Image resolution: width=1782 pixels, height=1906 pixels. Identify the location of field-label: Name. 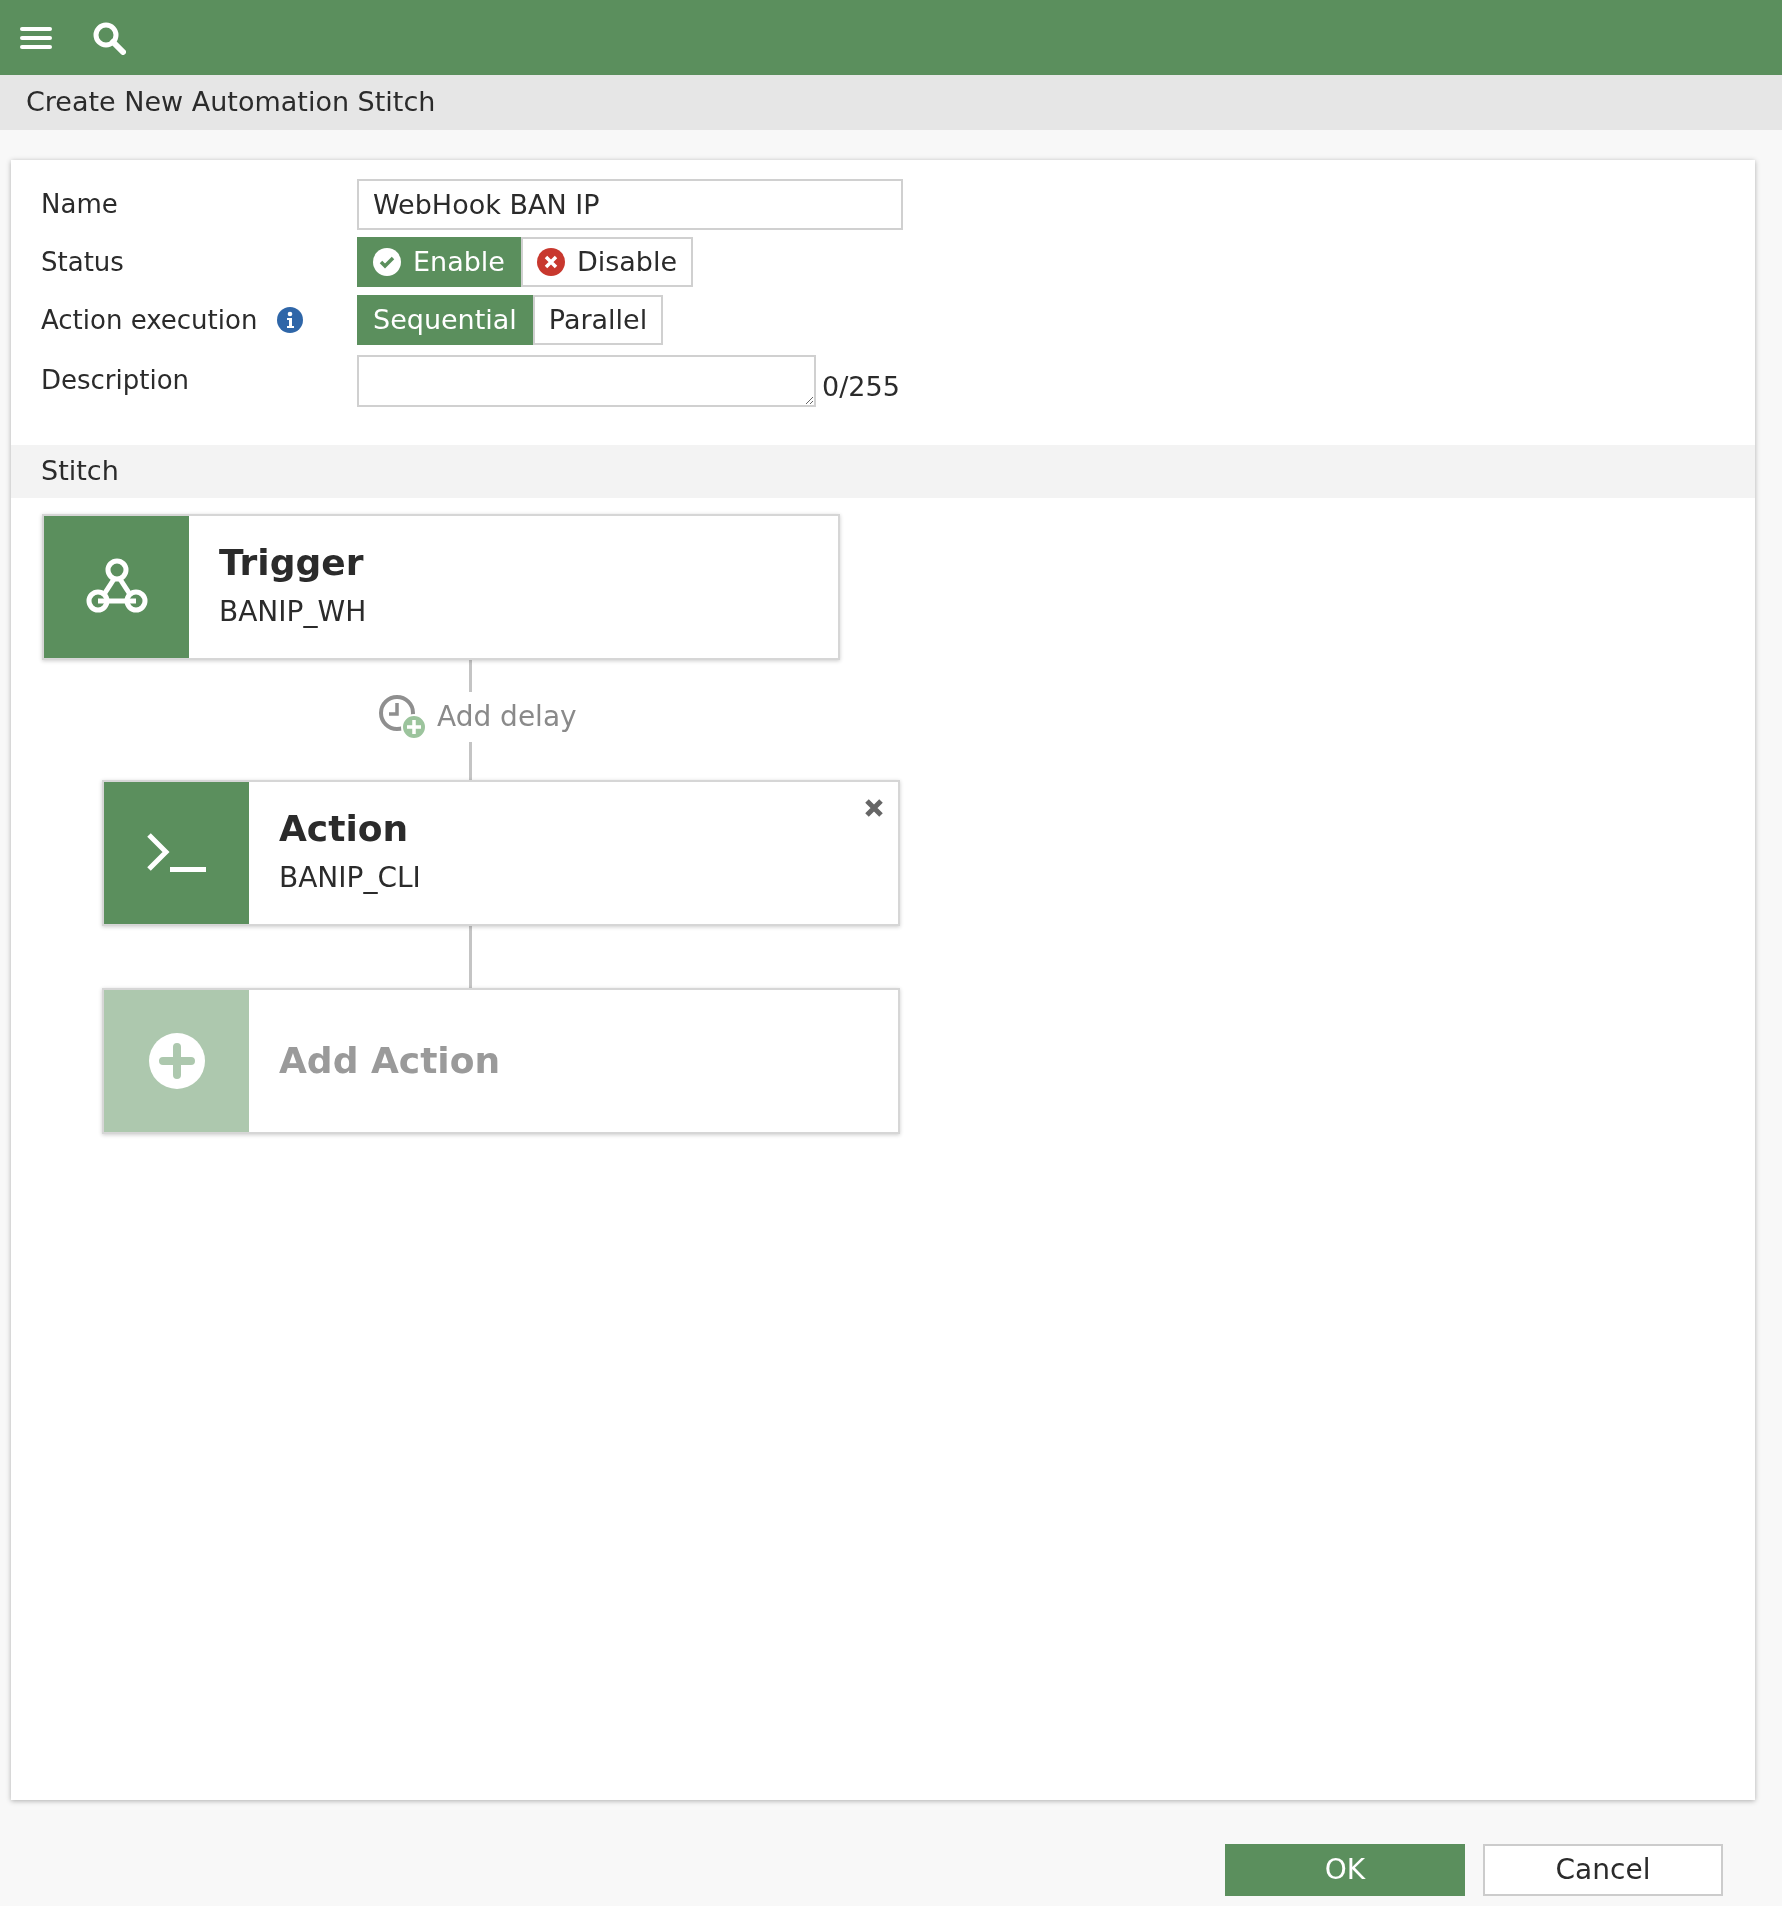
(79, 204).